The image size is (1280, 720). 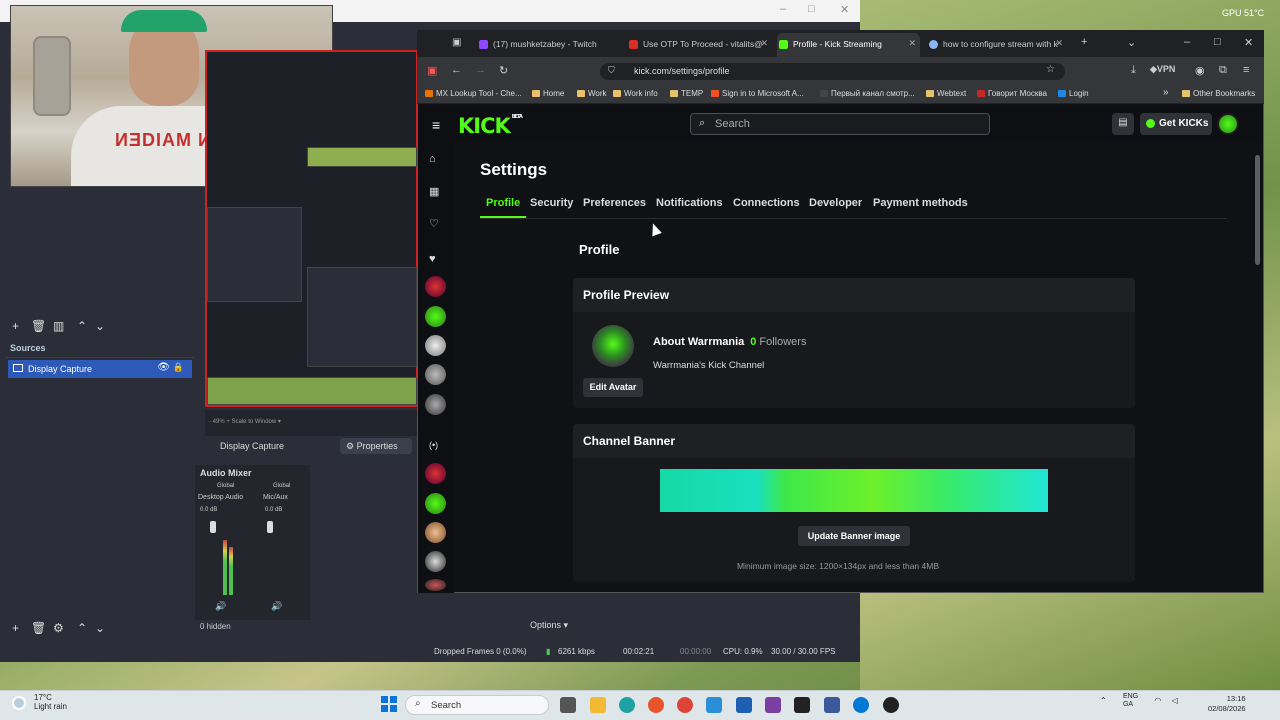 What do you see at coordinates (220, 606) in the screenshot?
I see `mixer-ch1-speaker-icon: 🔊` at bounding box center [220, 606].